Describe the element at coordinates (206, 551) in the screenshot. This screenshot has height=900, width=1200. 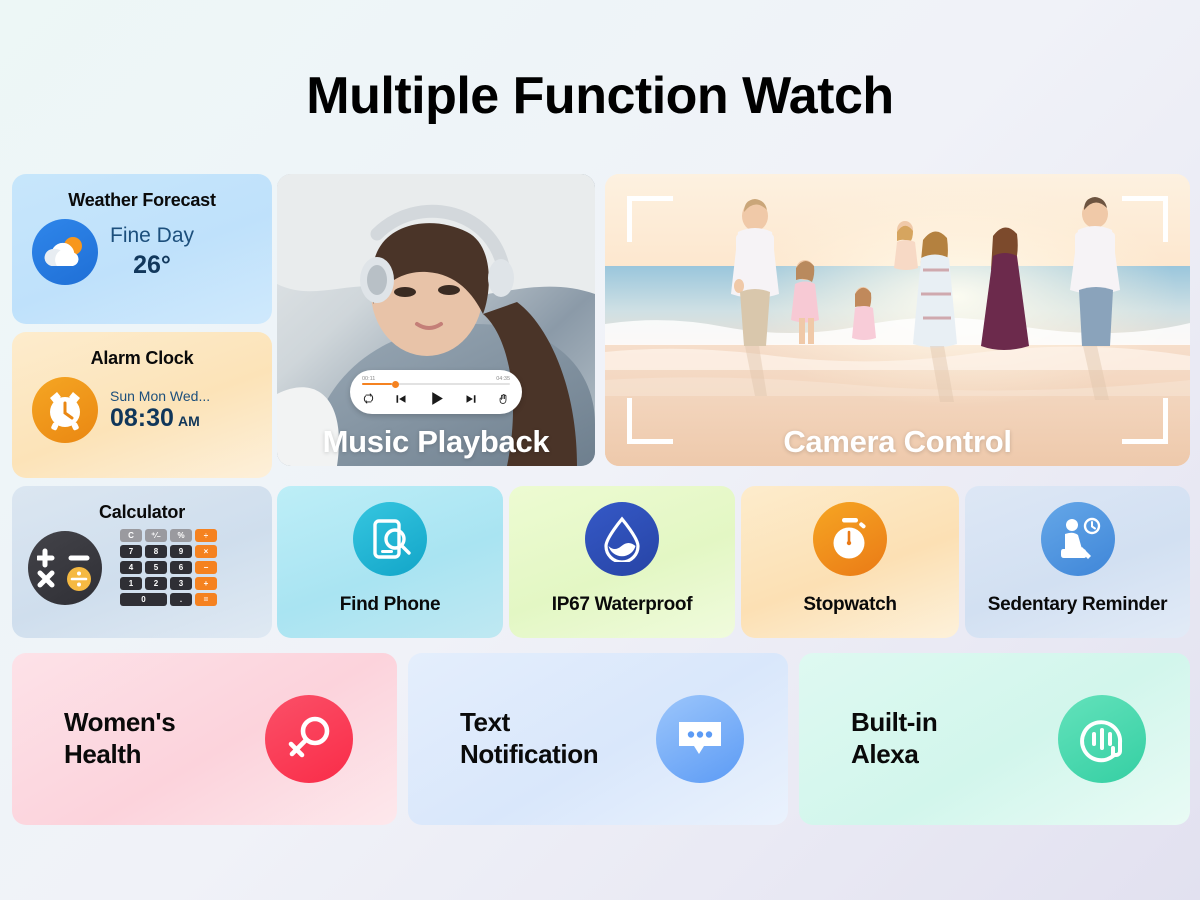
I see `calculator-key-×: ×` at that location.